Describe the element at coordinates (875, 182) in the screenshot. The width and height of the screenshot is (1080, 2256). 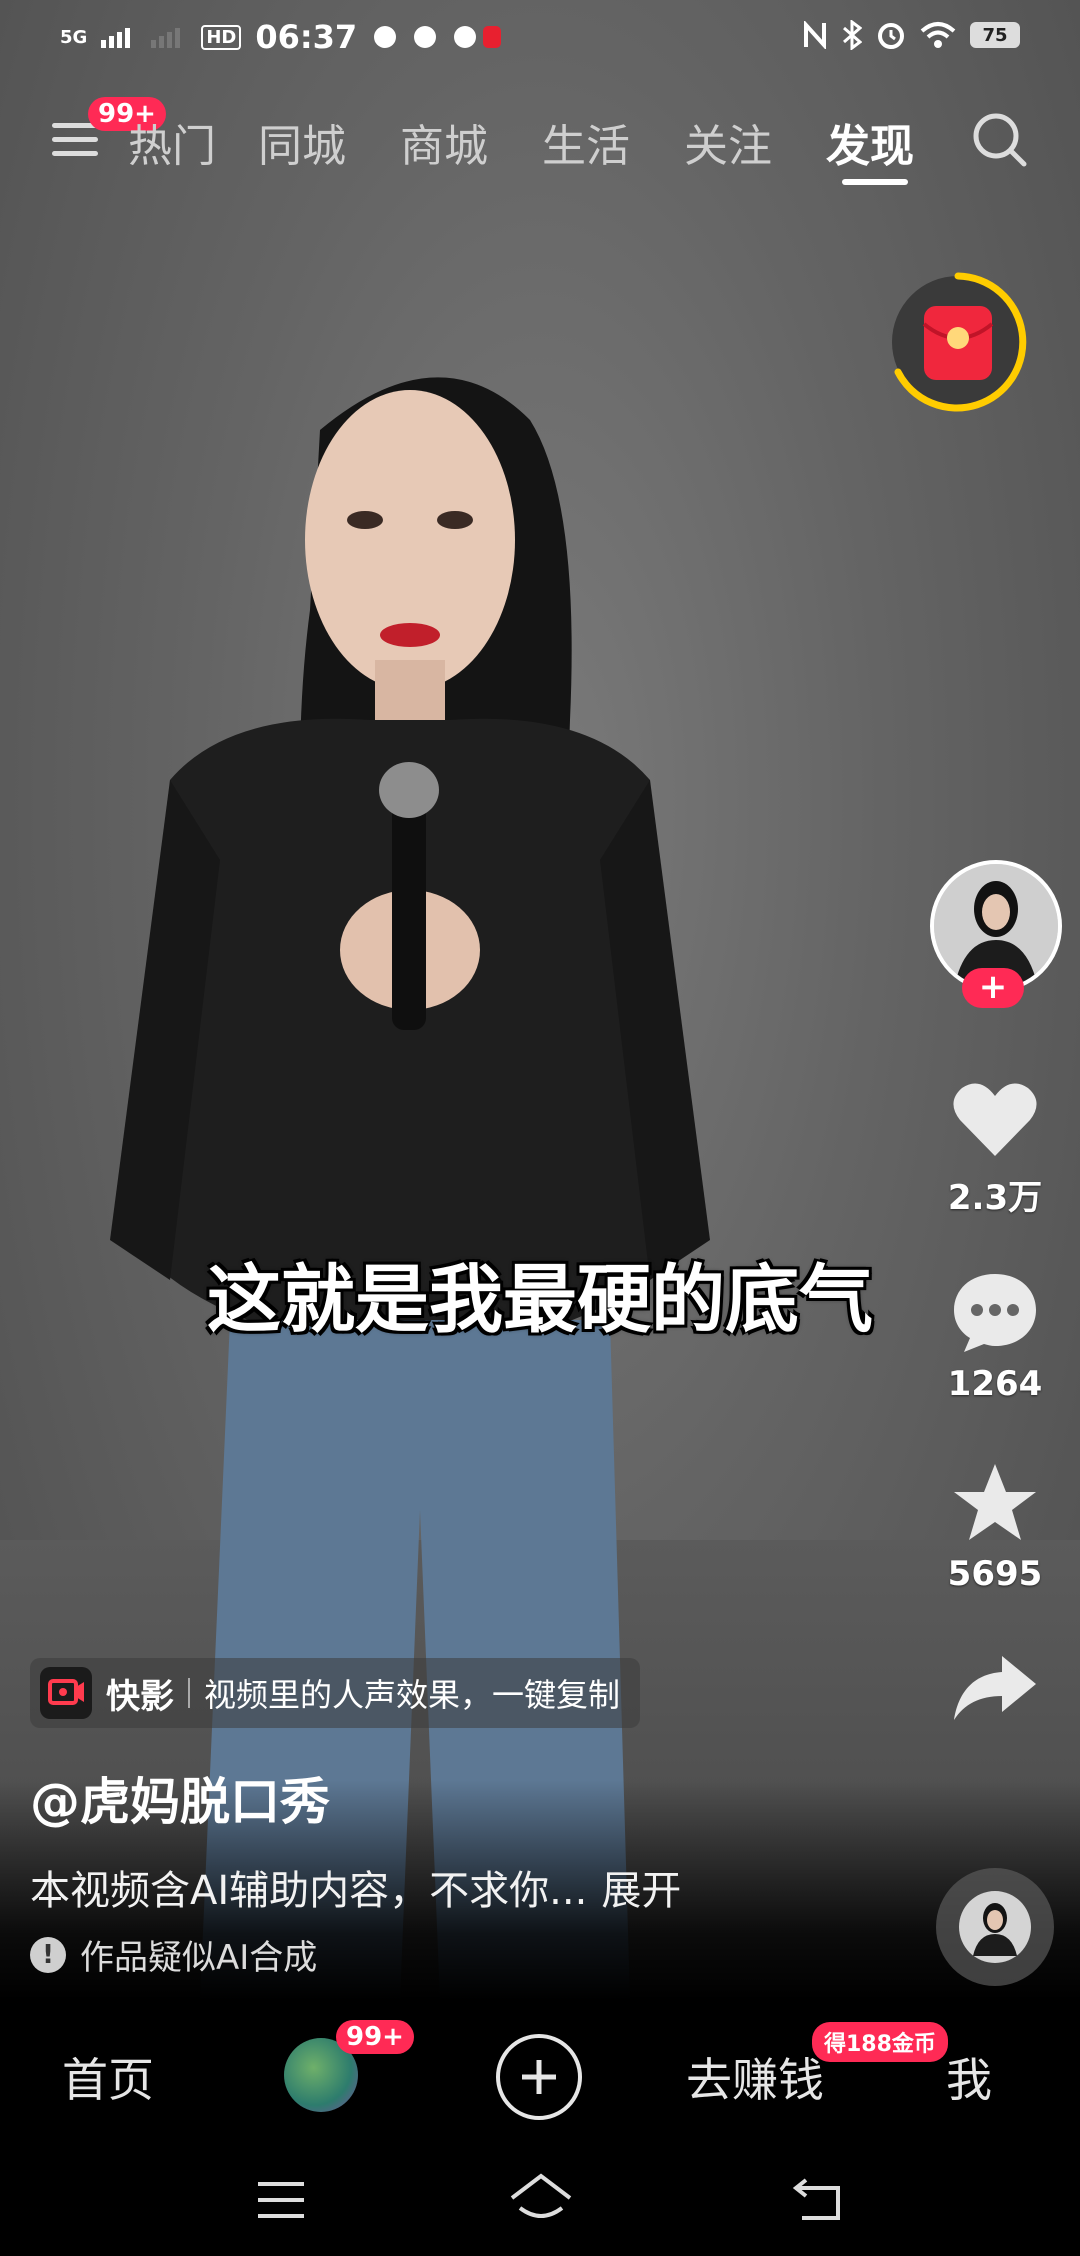
I see `active-tab-indicator` at that location.